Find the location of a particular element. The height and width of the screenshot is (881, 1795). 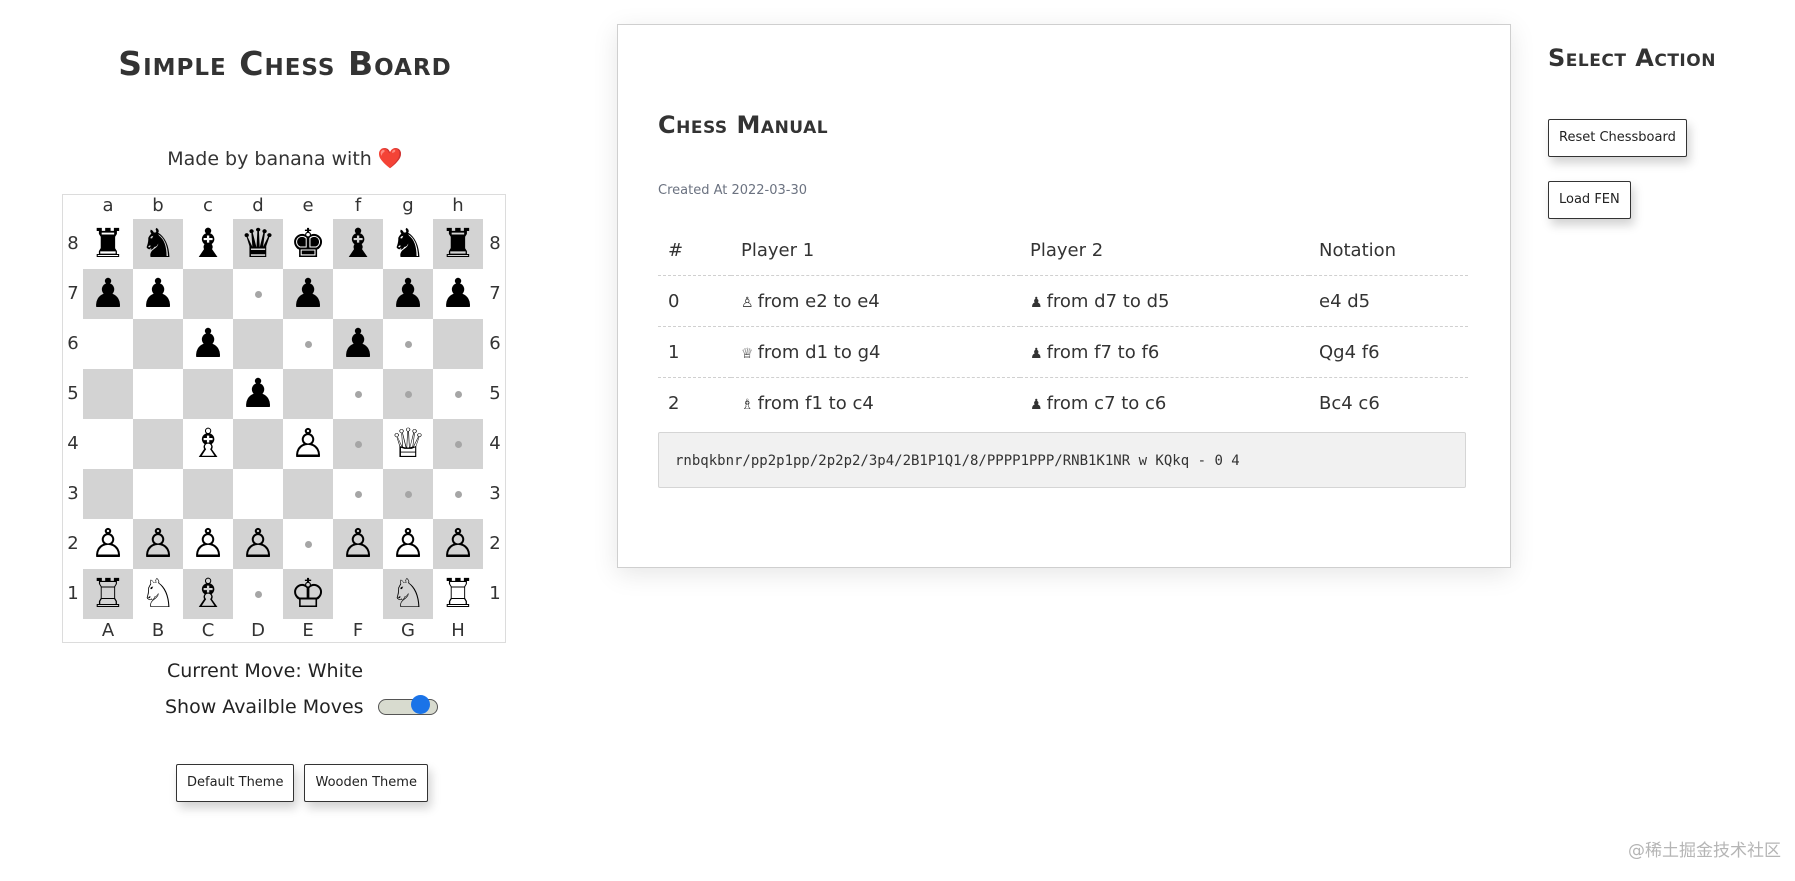

white-rook-icon: ♖ is located at coordinates (108, 594).